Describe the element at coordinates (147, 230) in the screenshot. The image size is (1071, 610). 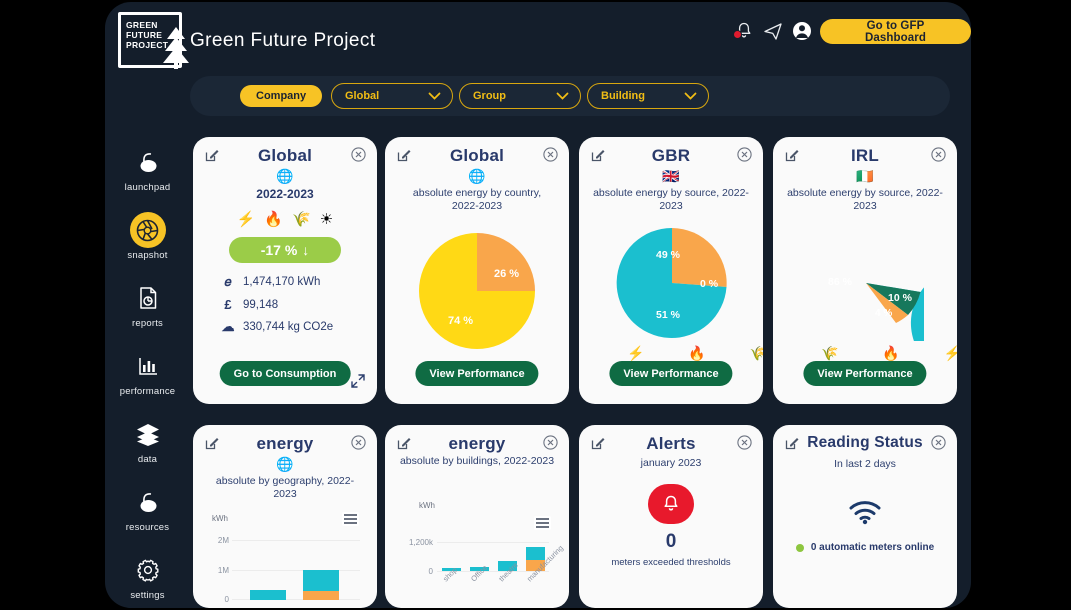
I see `aperture-icon` at that location.